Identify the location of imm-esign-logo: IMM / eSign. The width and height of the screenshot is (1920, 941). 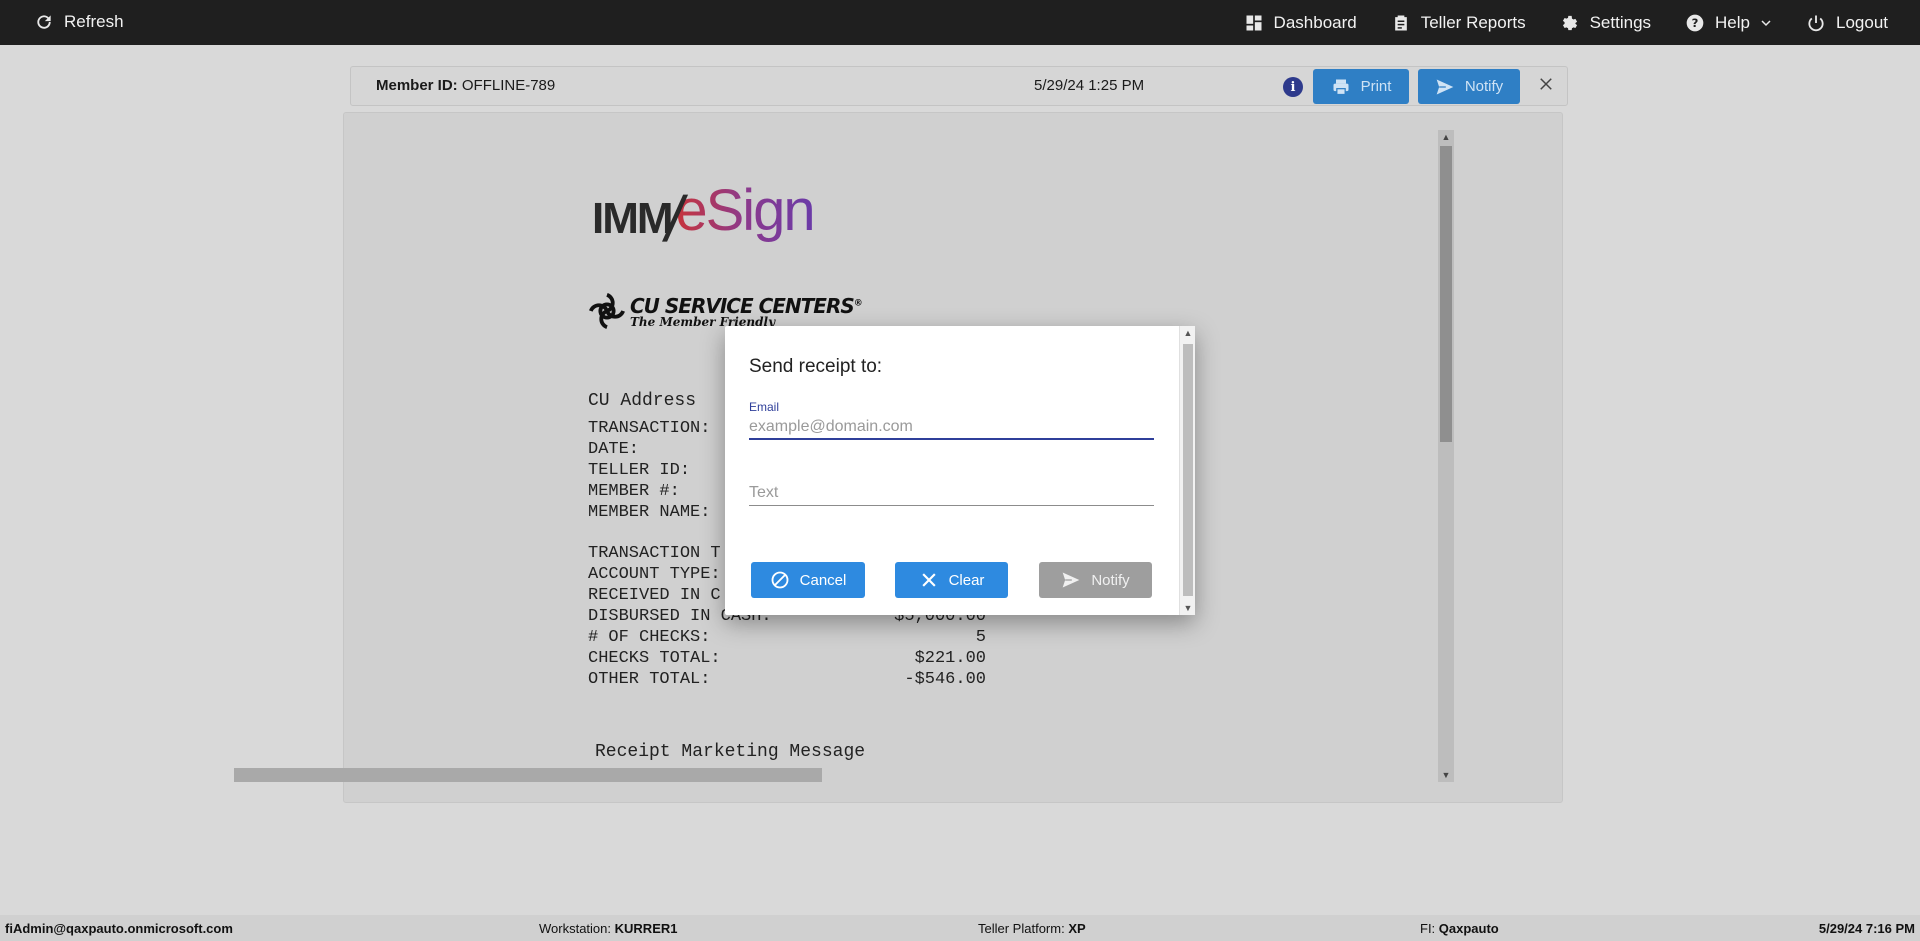
(704, 216).